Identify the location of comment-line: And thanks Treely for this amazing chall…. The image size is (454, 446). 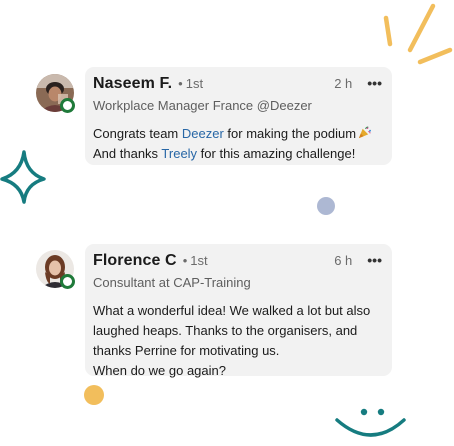
(237, 154).